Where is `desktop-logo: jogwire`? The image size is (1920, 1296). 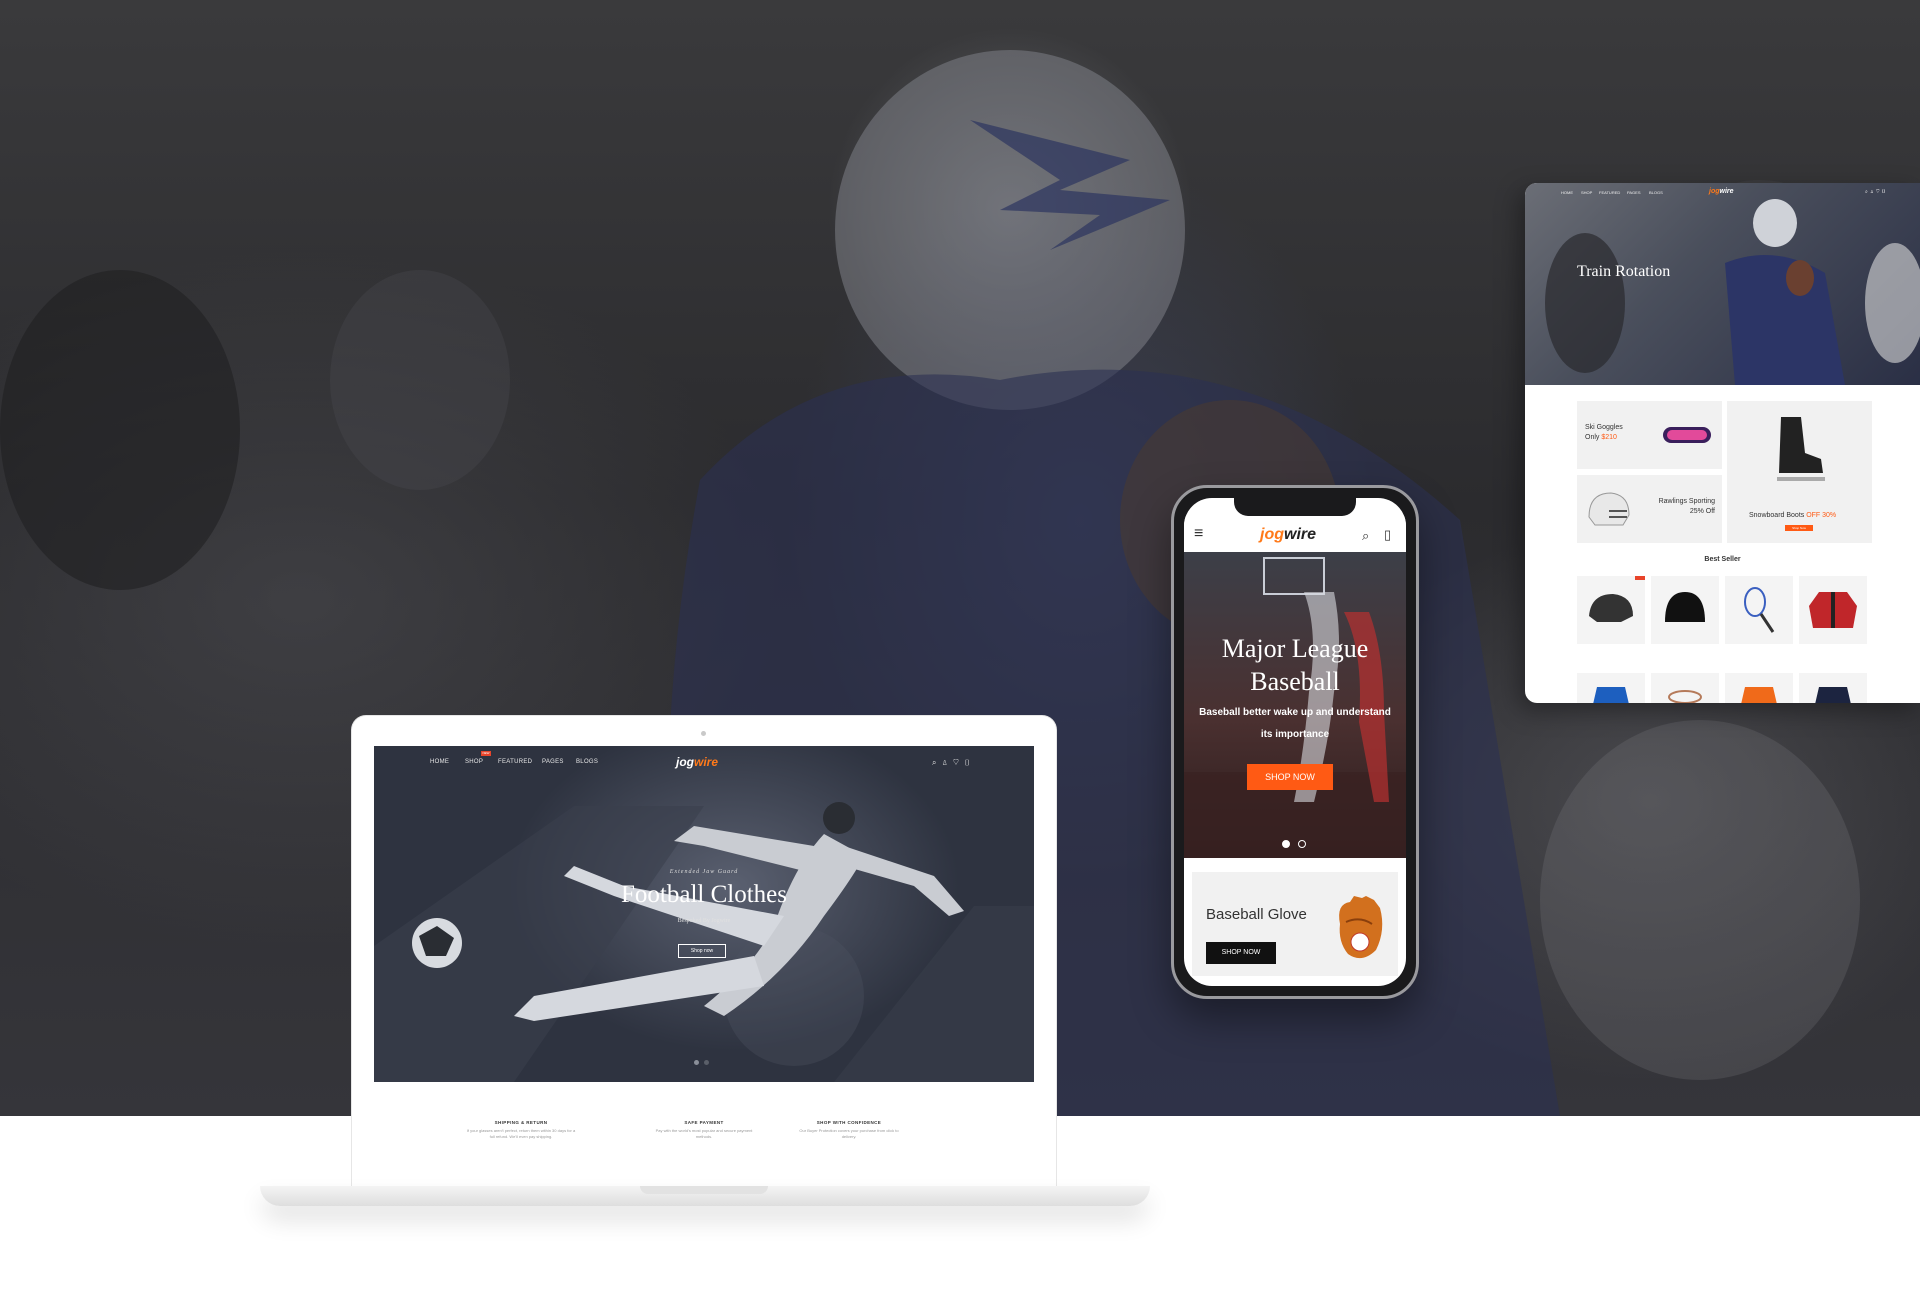
desktop-logo: jogwire is located at coordinates (1721, 191).